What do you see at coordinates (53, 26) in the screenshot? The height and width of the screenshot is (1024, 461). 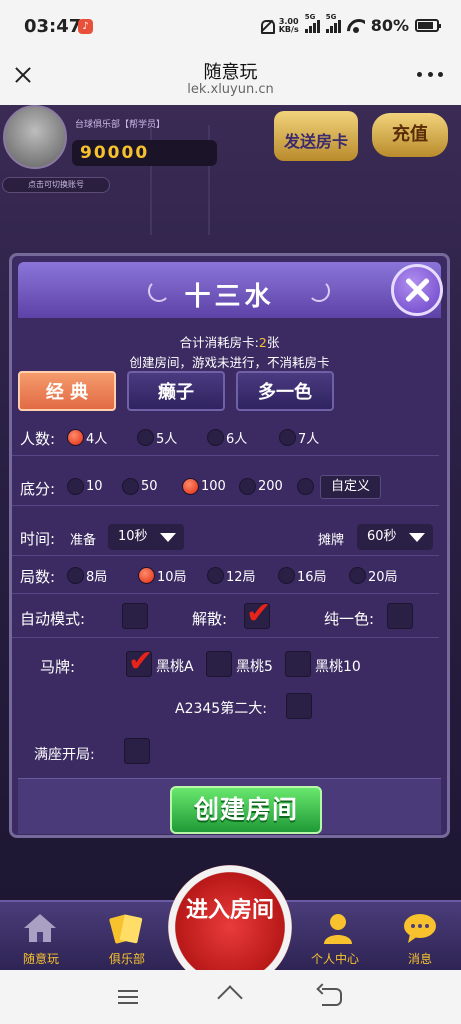 I see `status-time: 03:47` at bounding box center [53, 26].